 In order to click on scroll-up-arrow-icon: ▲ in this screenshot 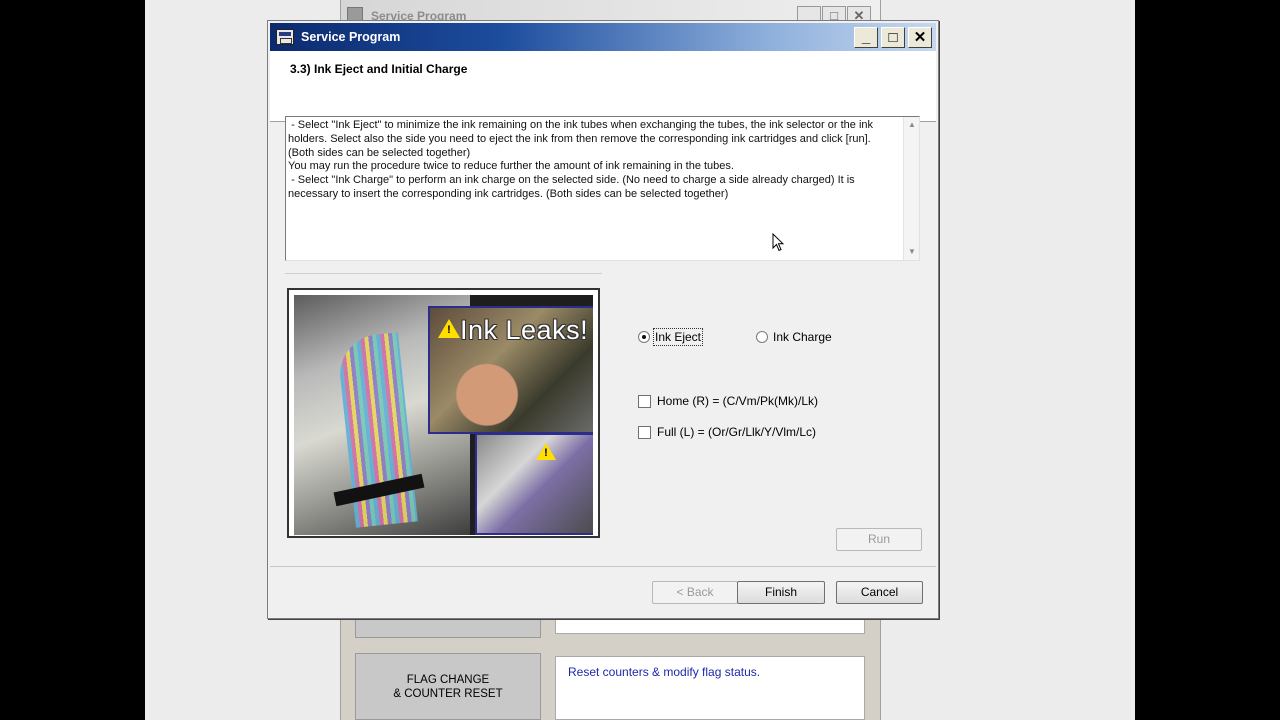, I will do `click(911, 125)`.